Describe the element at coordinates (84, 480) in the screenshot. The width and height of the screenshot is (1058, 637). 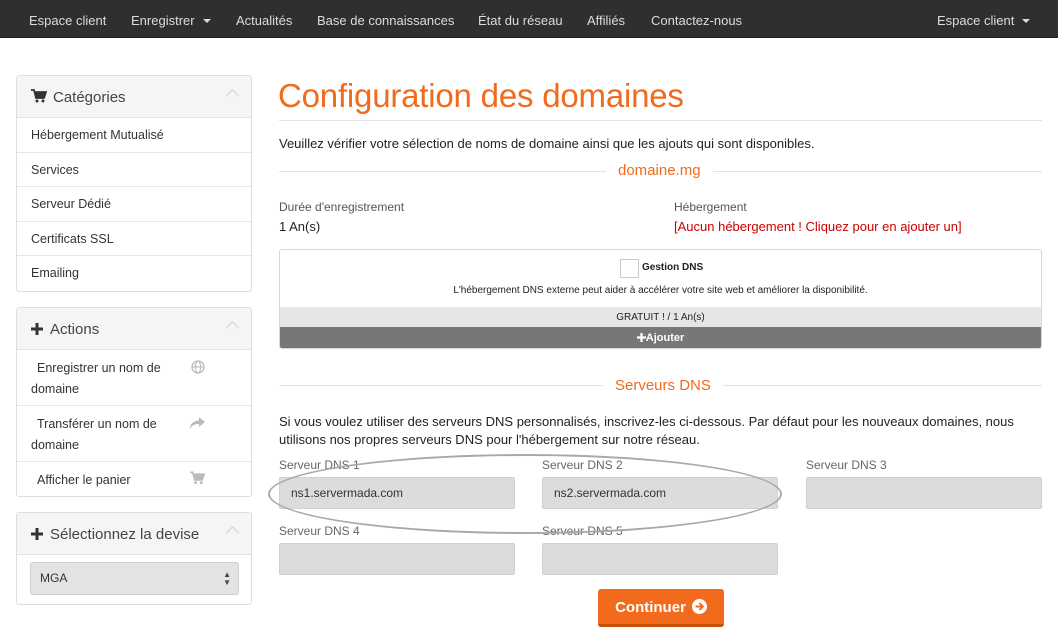
I see `action-label: Afficher le panier` at that location.